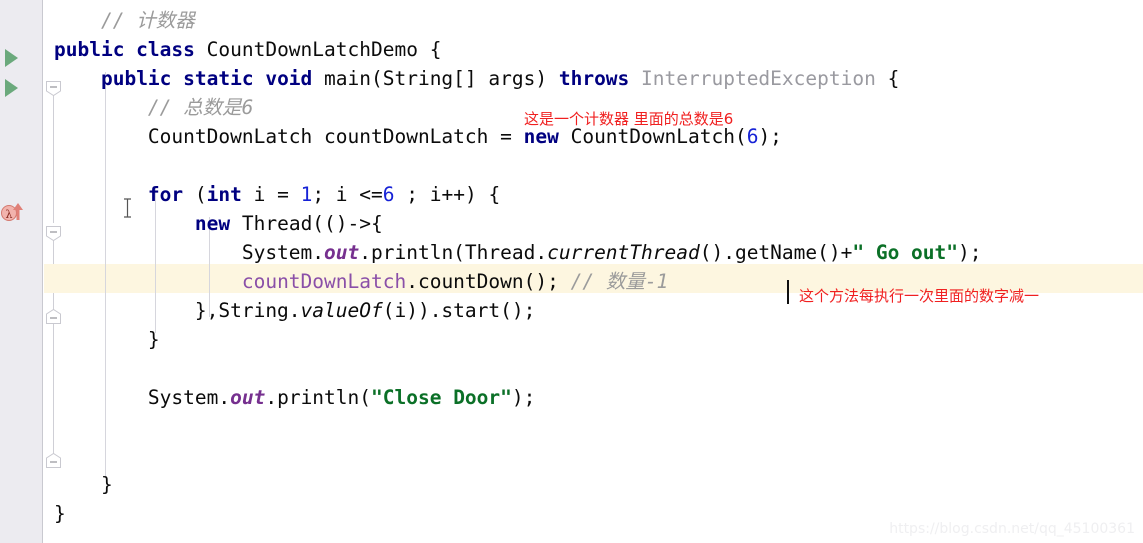 The image size is (1143, 543). I want to click on lambda-icon: λ, so click(13, 211).